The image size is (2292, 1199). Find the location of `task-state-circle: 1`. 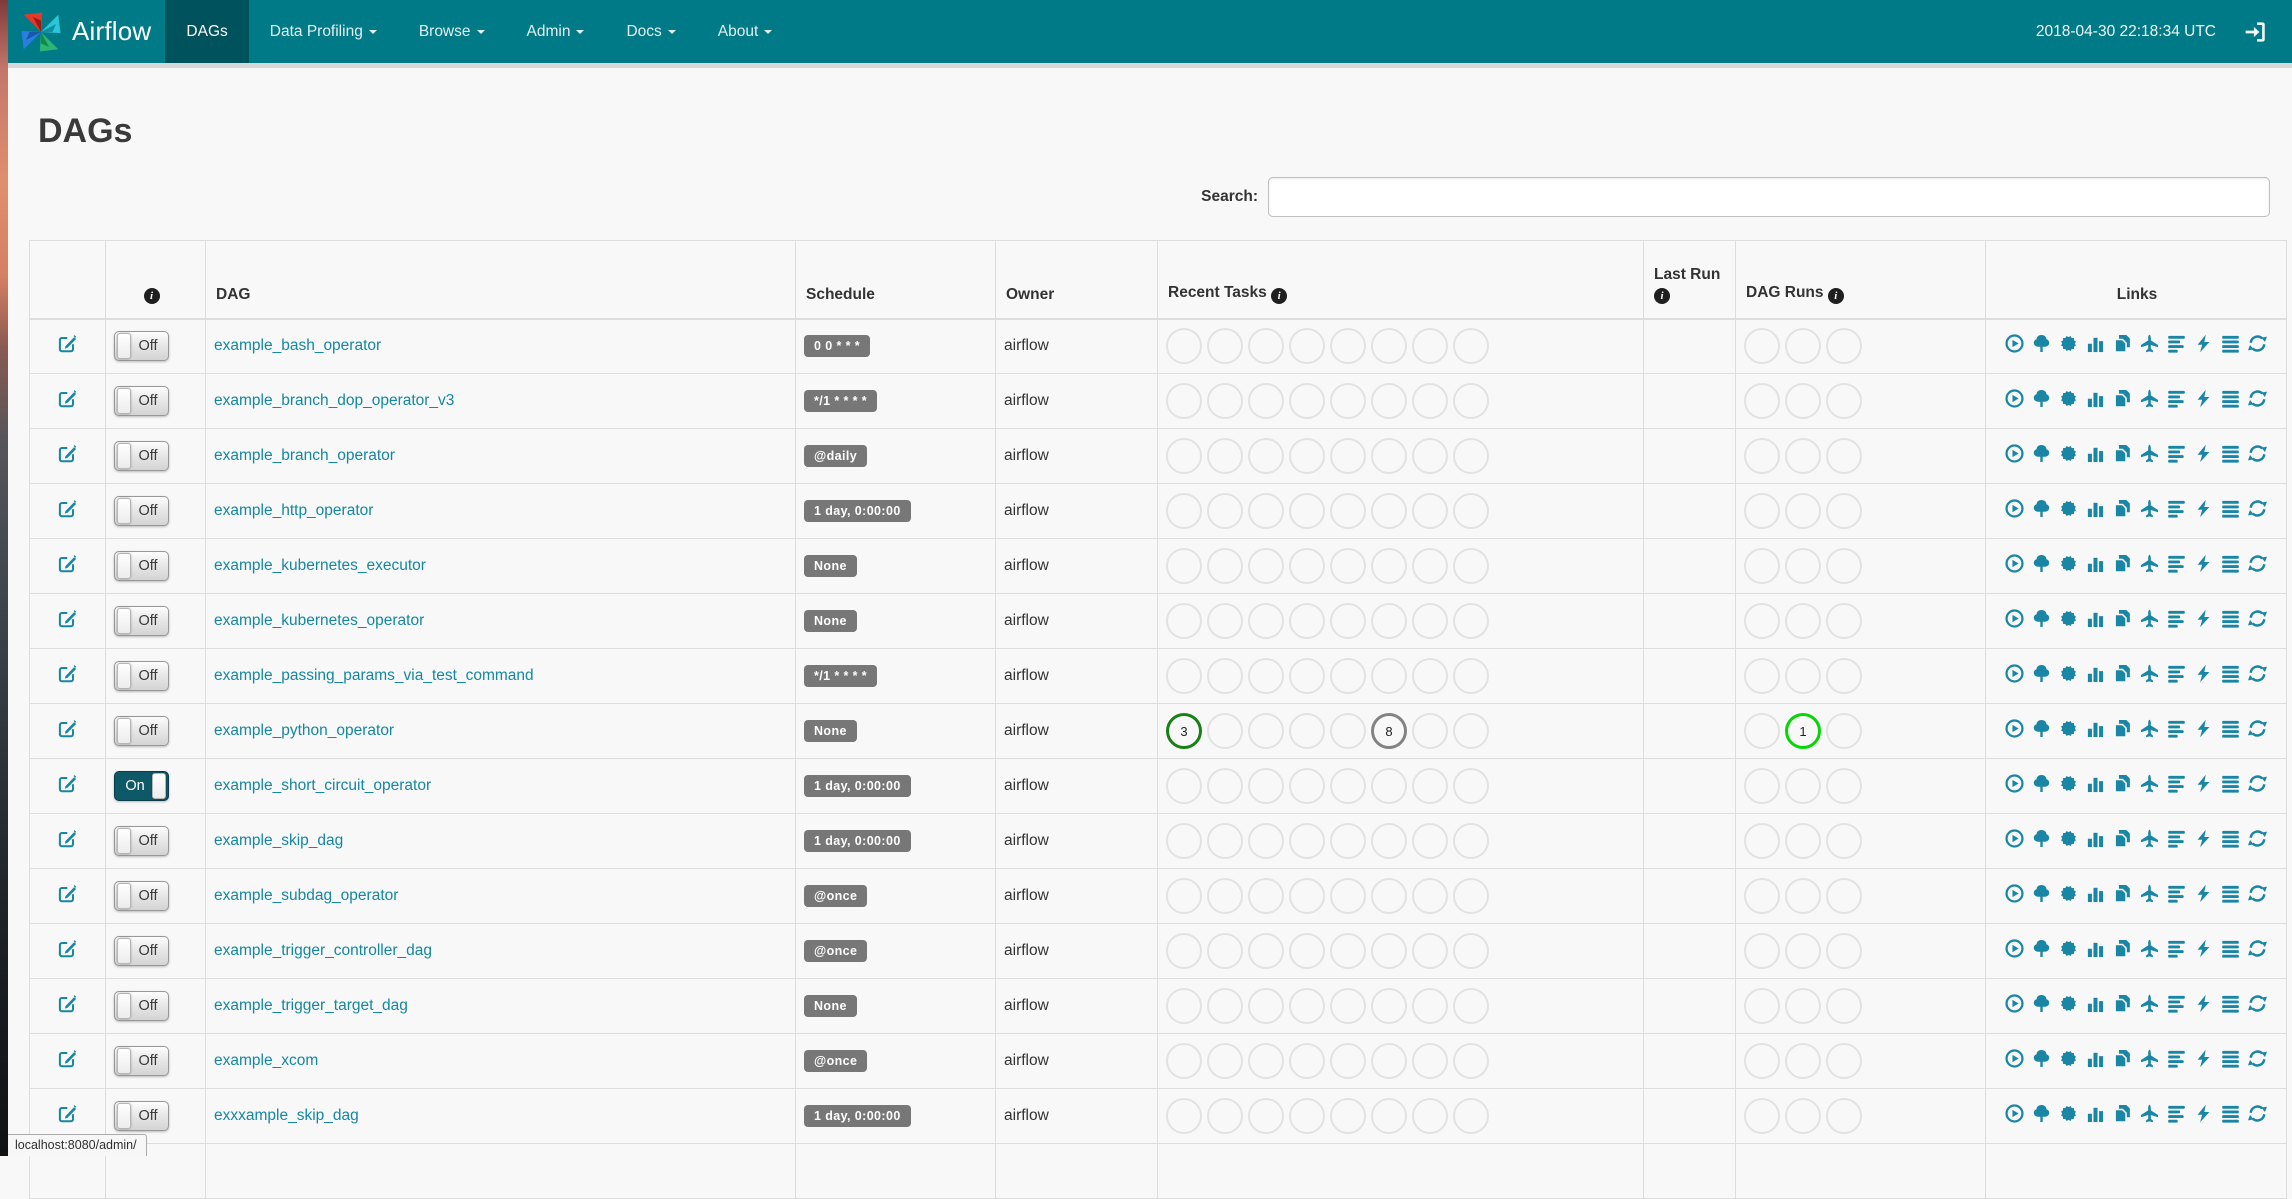

task-state-circle: 1 is located at coordinates (1803, 731).